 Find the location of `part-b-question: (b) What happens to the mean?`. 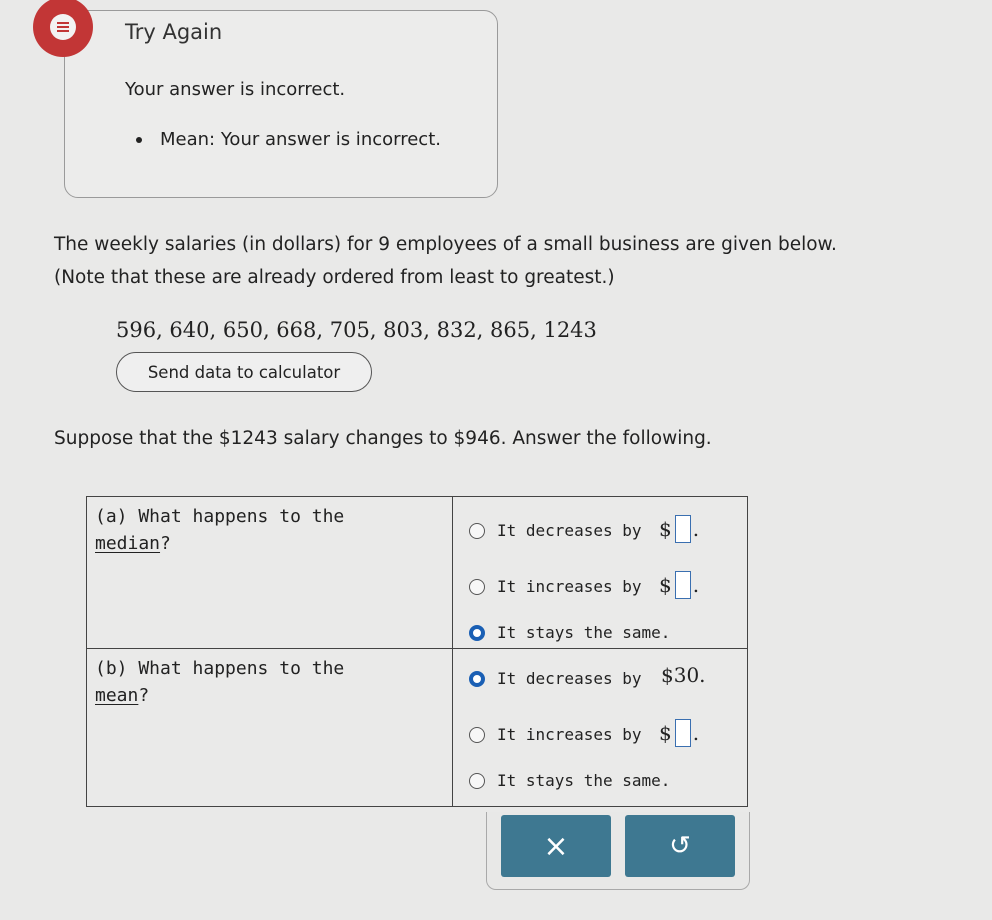

part-b-question: (b) What happens to the mean? is located at coordinates (270, 727).